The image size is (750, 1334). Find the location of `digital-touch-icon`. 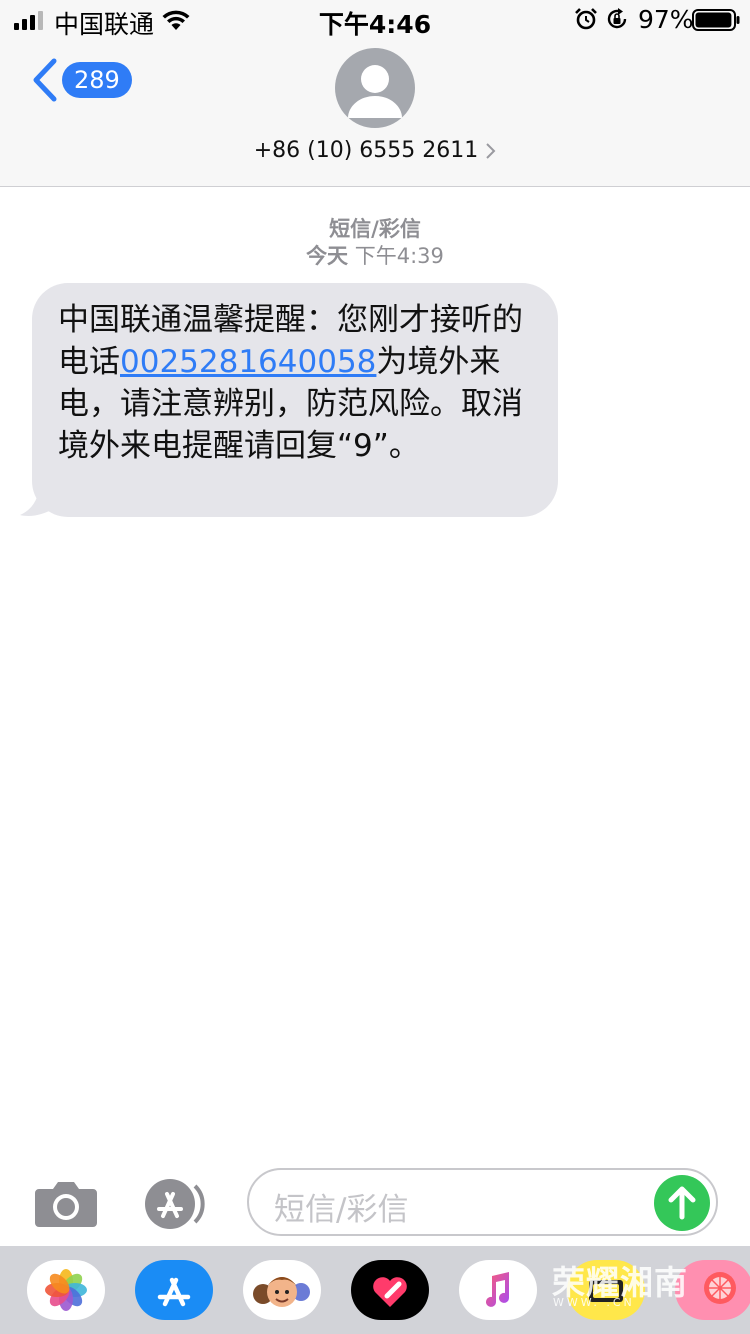

digital-touch-icon is located at coordinates (390, 1292).